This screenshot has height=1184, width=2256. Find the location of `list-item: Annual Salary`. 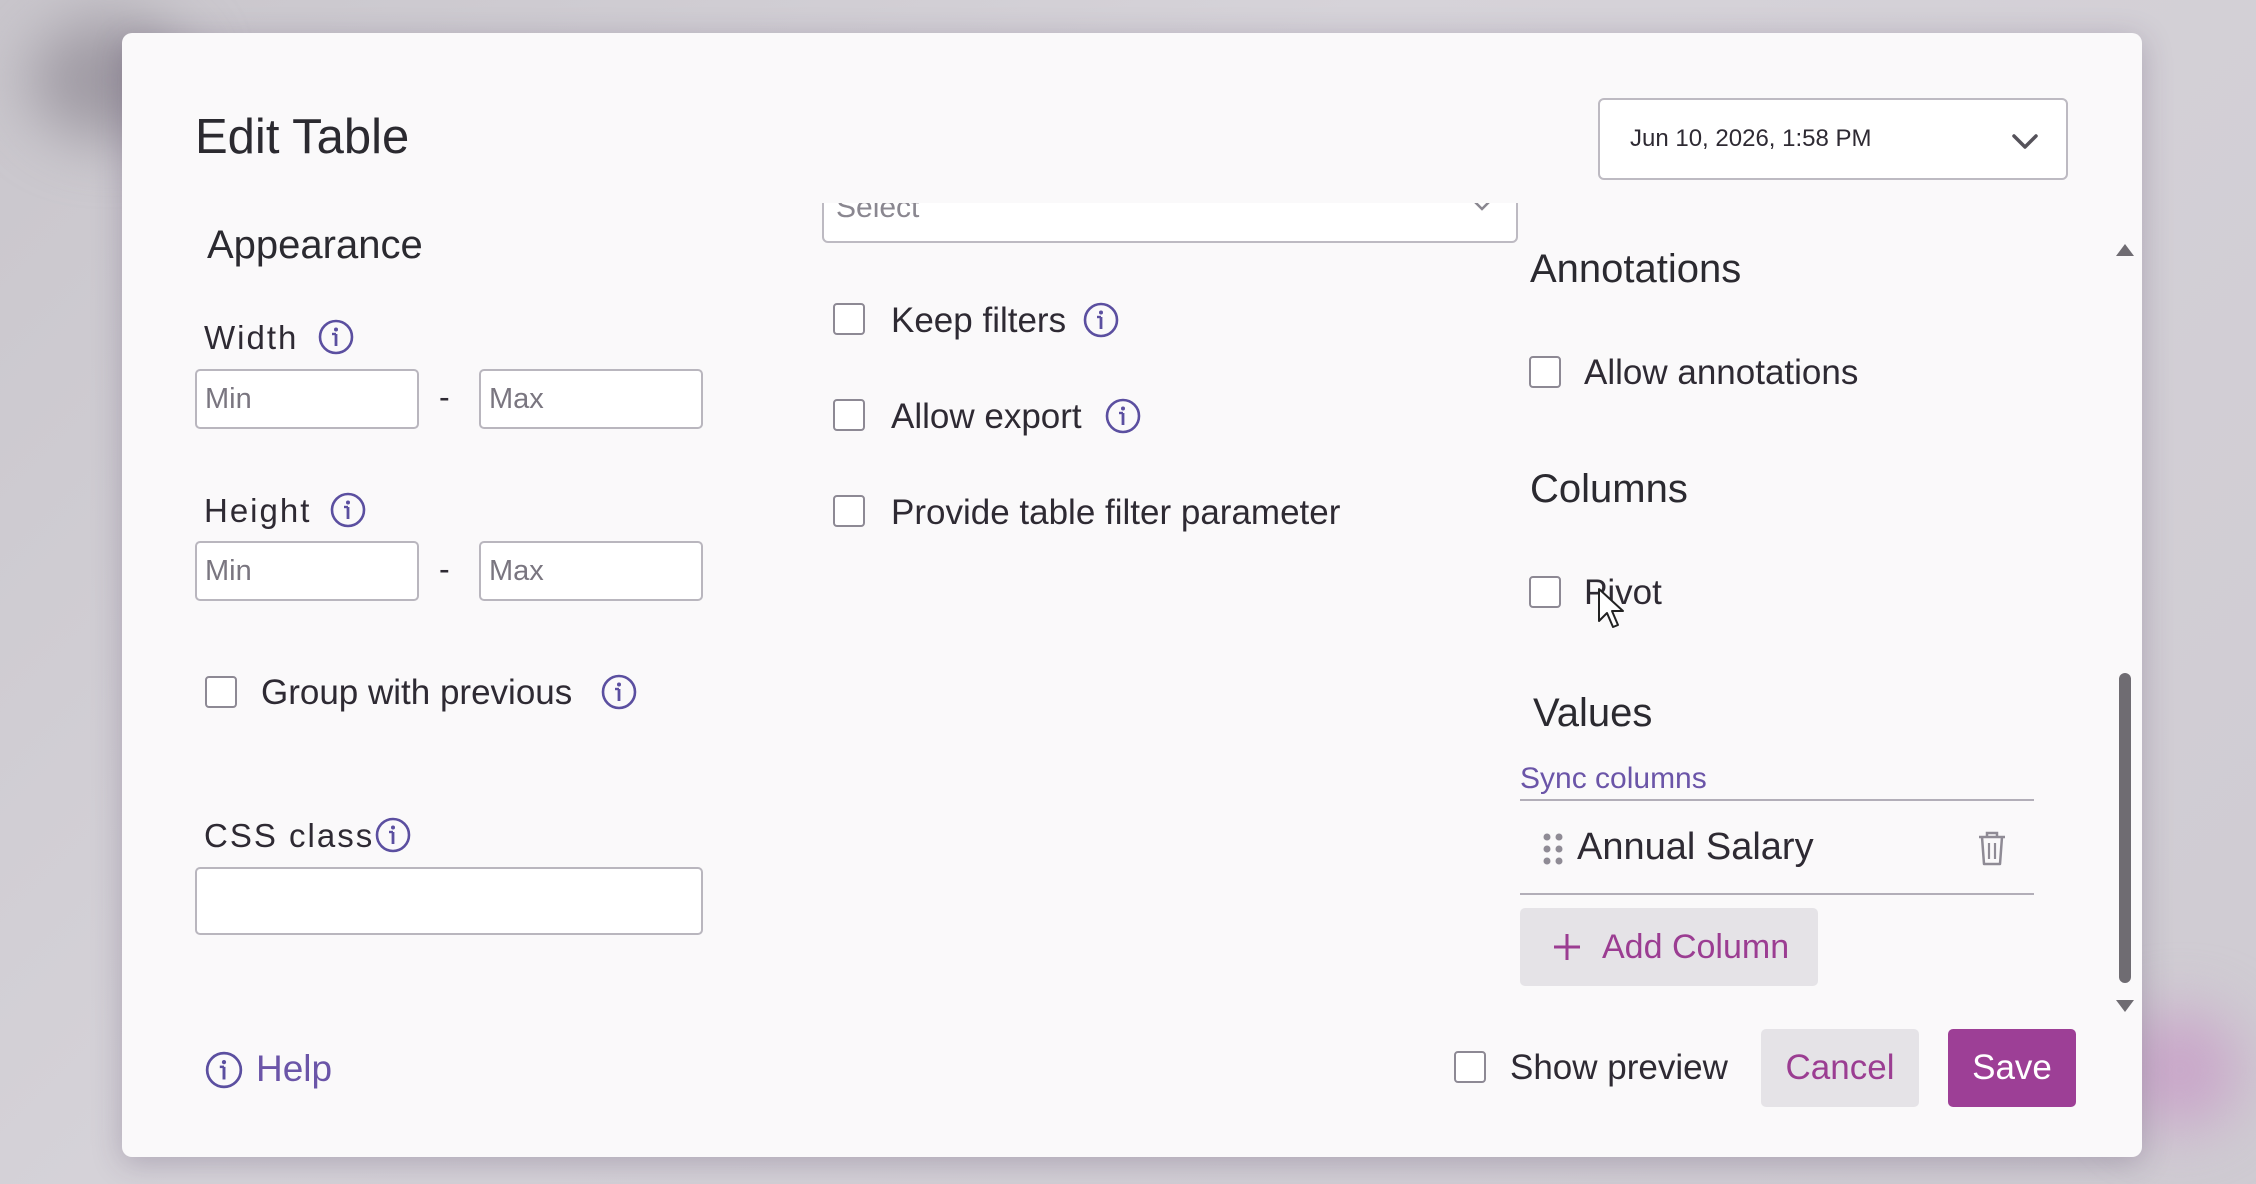

list-item: Annual Salary is located at coordinates (1777, 847).